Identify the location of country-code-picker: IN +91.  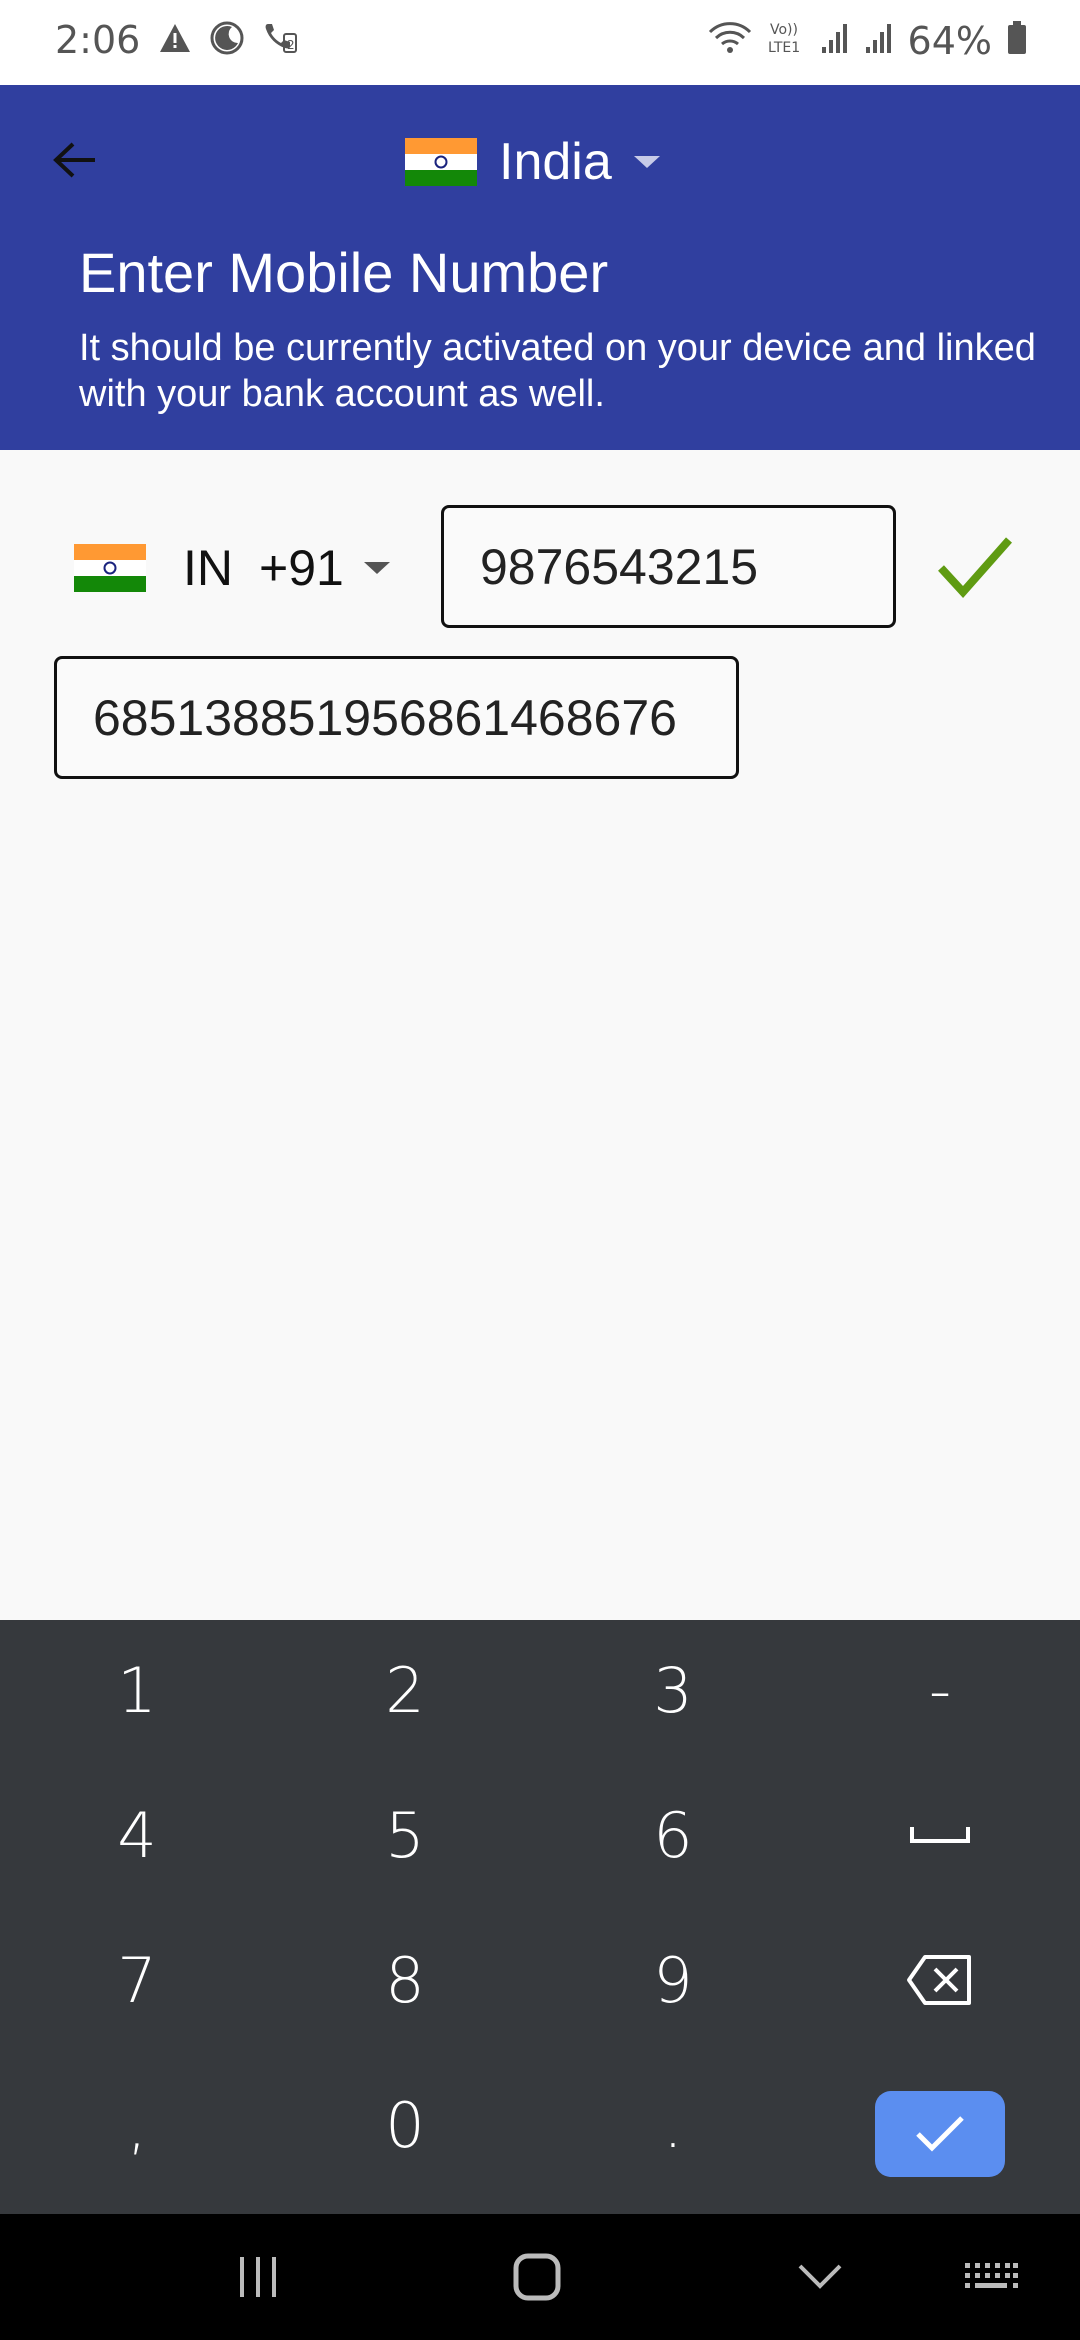
(232, 568).